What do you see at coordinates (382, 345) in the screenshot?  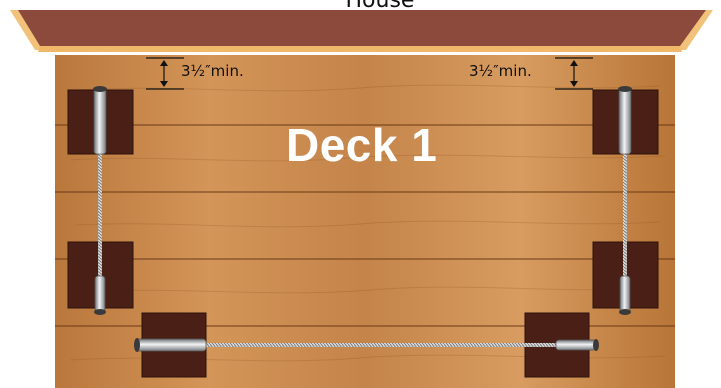 I see `bottom-cable` at bounding box center [382, 345].